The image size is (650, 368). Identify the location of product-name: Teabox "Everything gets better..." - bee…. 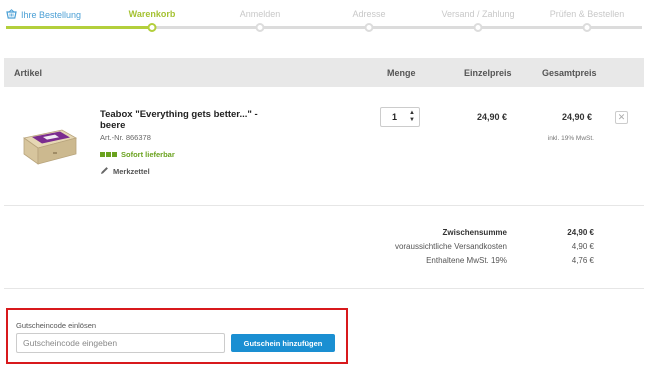
(180, 120).